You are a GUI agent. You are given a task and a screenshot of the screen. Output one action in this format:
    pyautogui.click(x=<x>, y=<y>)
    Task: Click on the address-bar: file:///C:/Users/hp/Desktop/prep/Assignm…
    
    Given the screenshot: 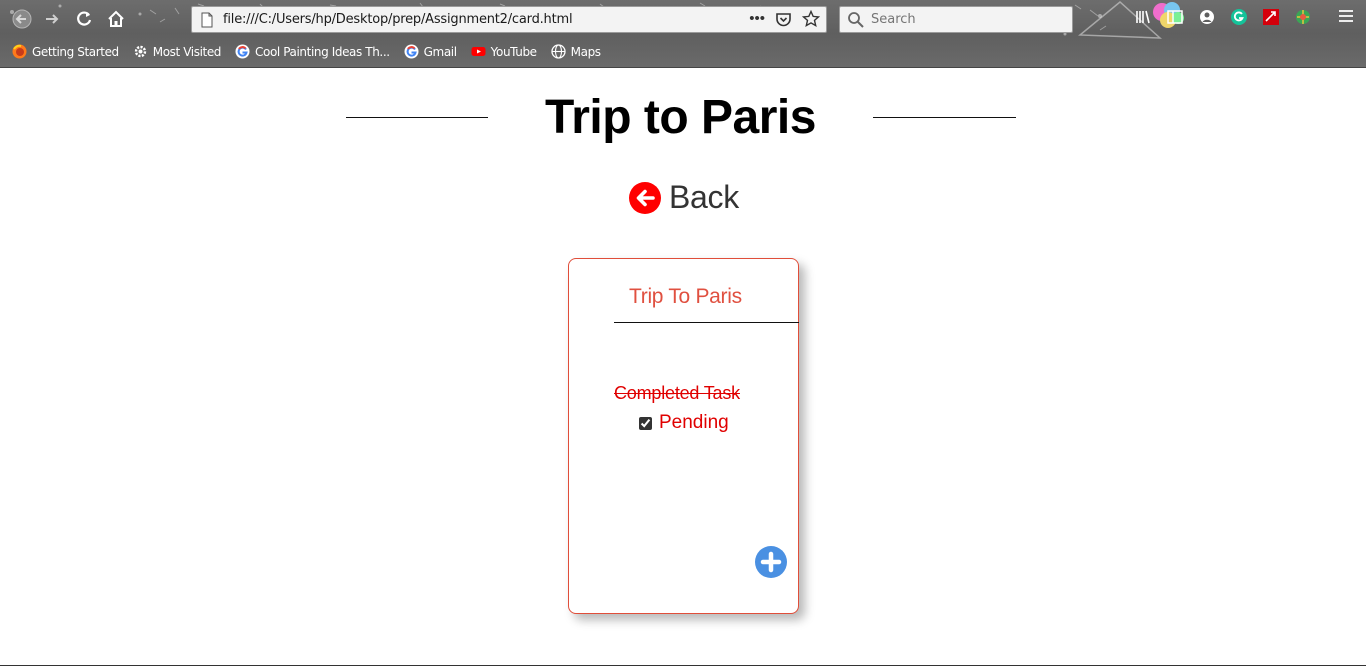 What is the action you would take?
    pyautogui.click(x=509, y=19)
    